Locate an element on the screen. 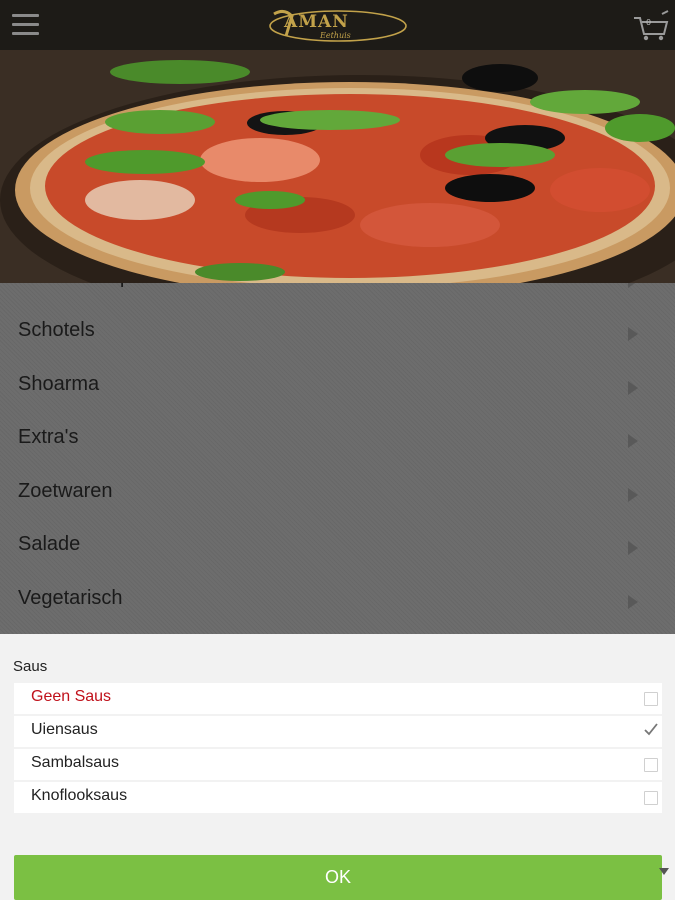 The image size is (675, 900). option-geen-saus: Geen Saus is located at coordinates (338, 698).